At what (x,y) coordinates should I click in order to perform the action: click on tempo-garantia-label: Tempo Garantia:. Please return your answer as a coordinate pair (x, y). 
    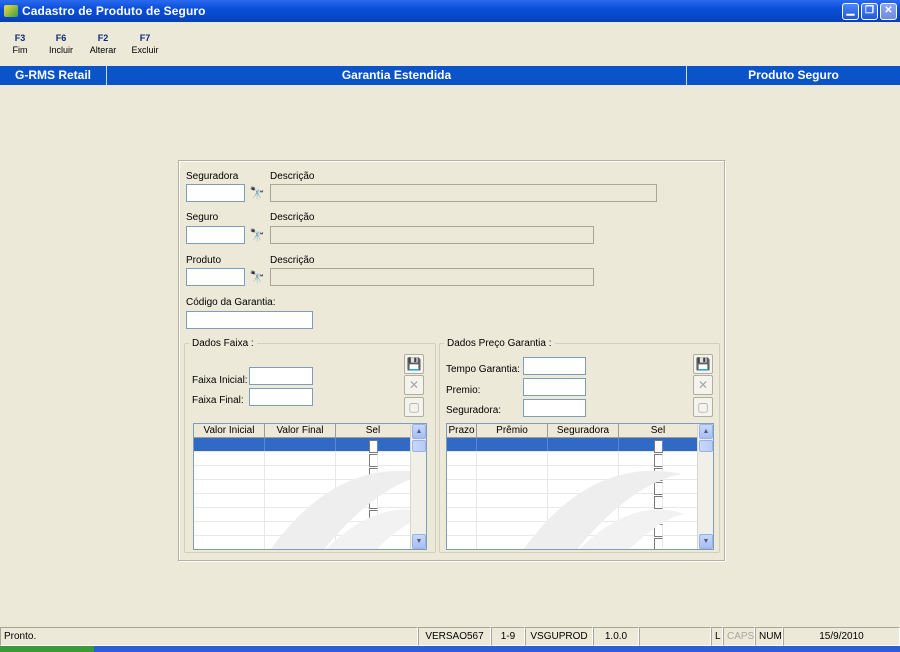
    Looking at the image, I should click on (483, 369).